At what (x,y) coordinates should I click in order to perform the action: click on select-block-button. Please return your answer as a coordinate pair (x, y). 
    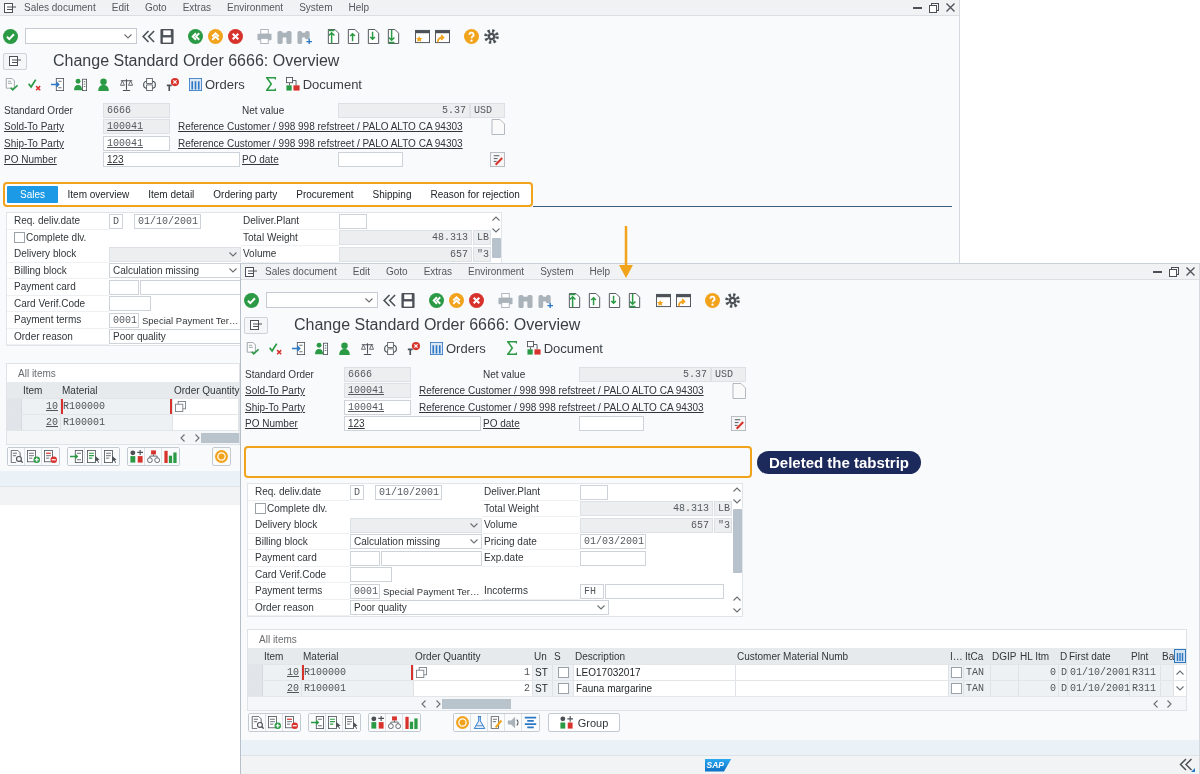
    Looking at the image, I should click on (334, 722).